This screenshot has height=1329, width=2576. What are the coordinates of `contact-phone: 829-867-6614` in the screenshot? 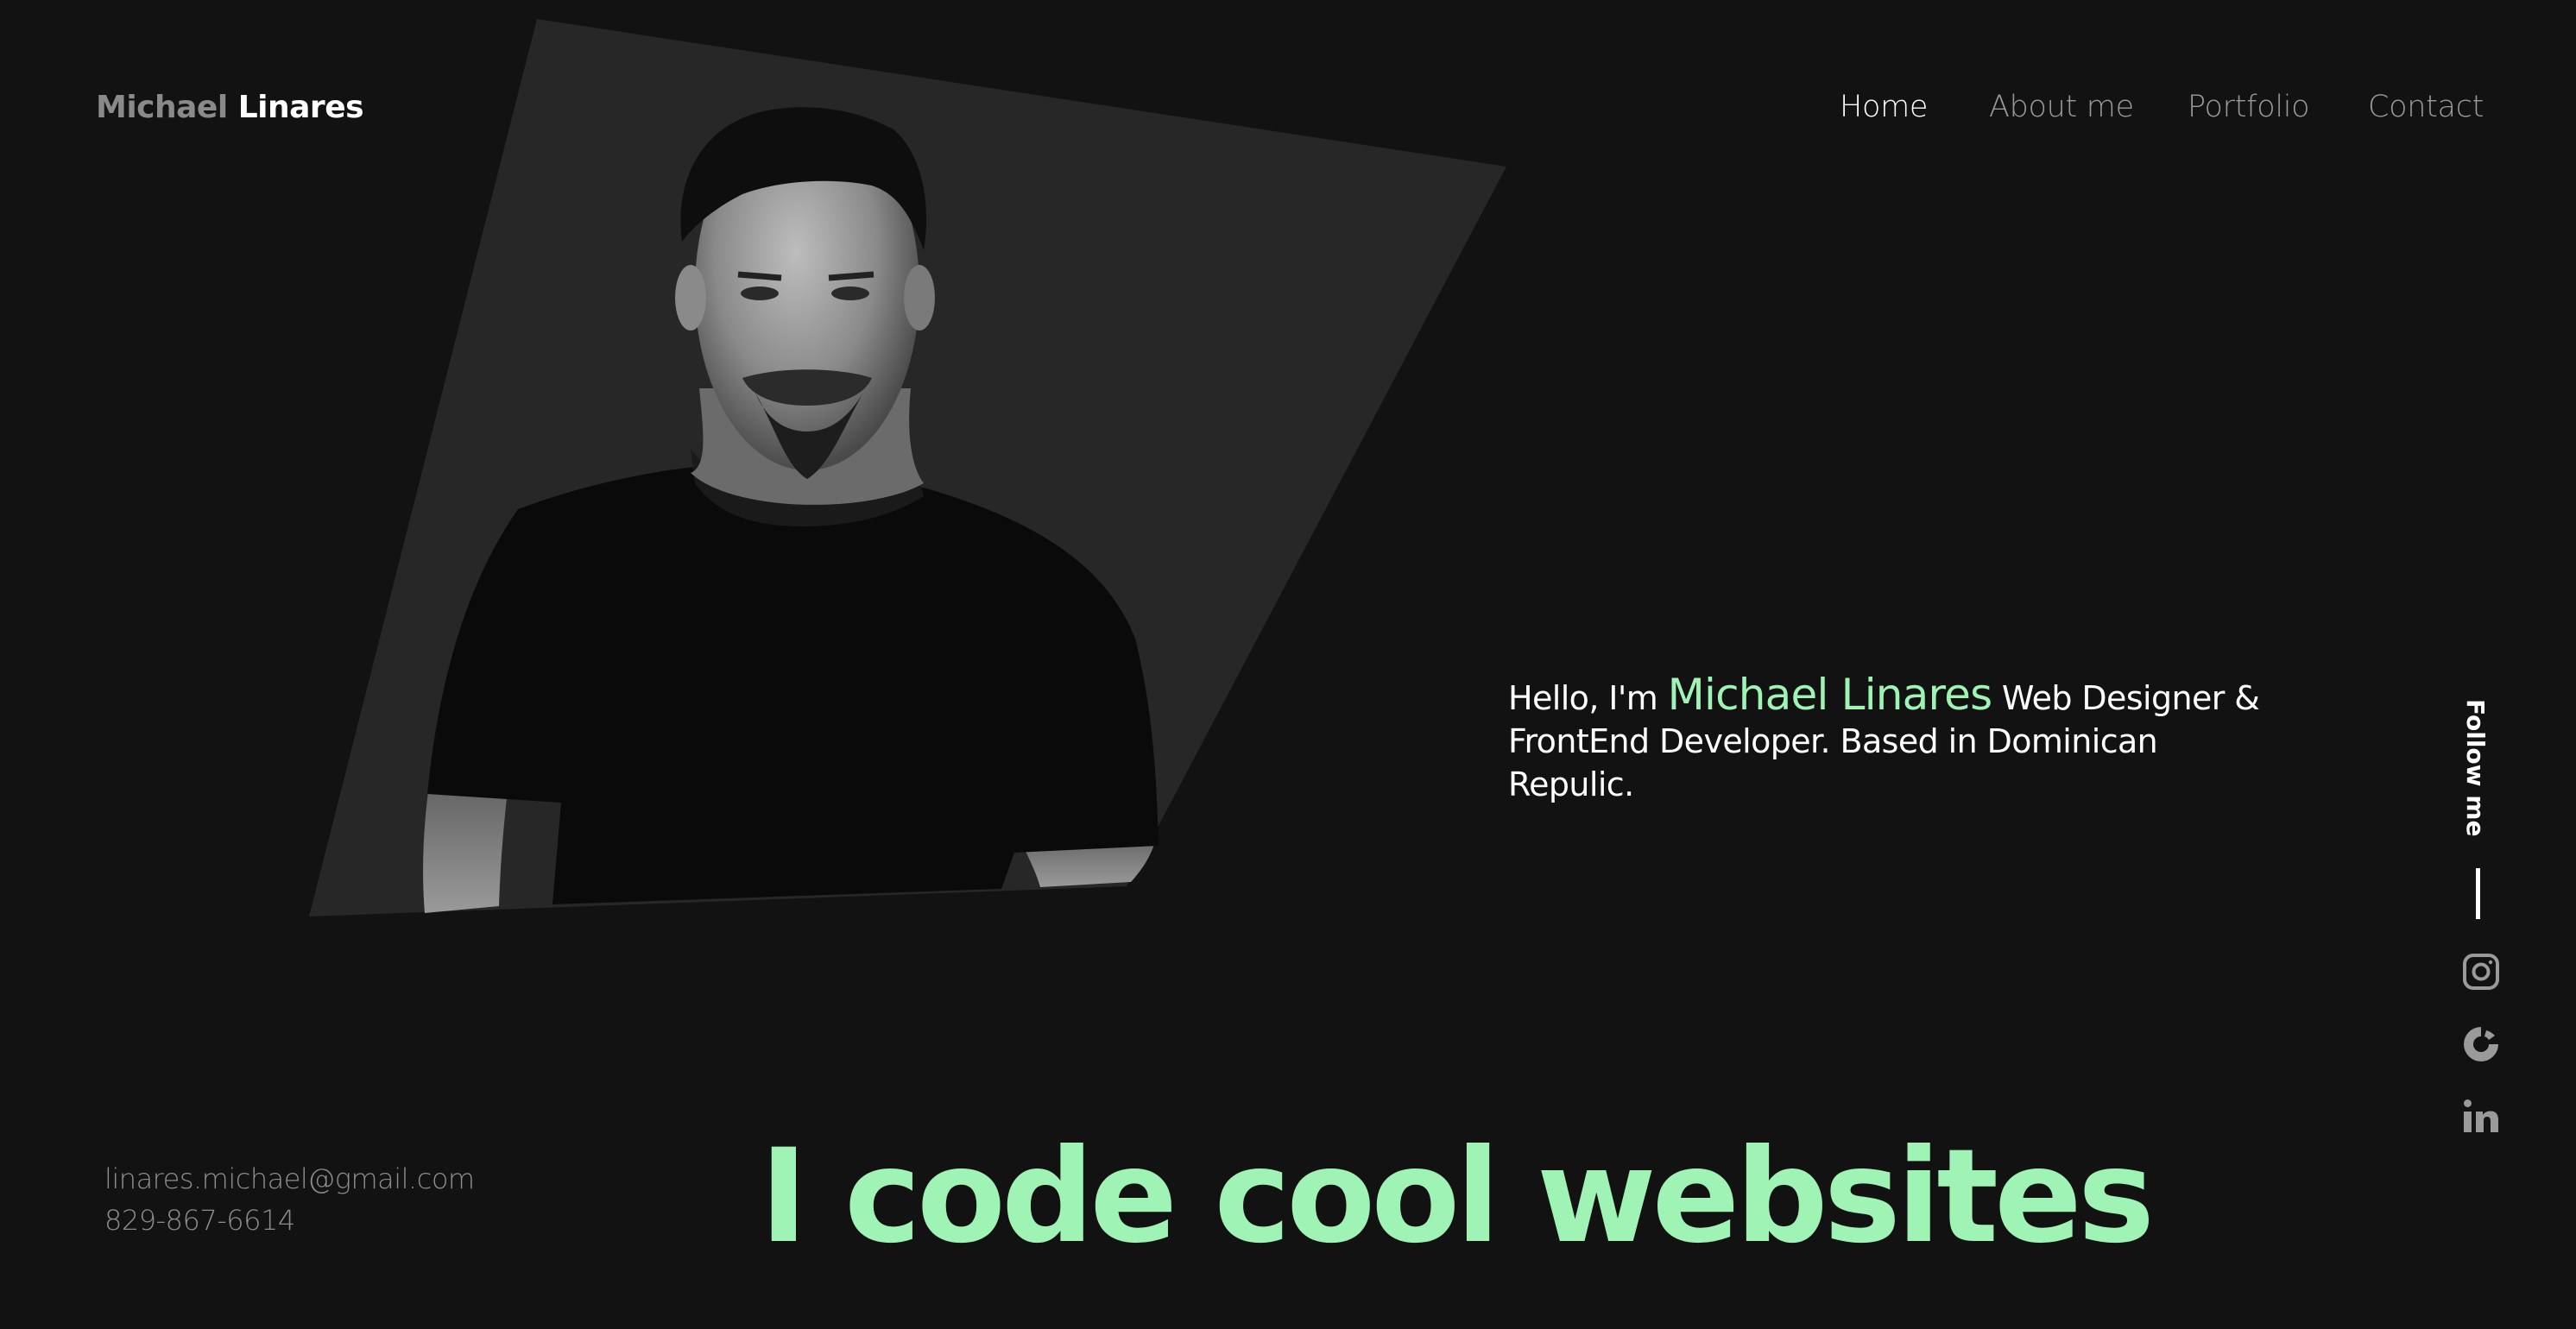 It's located at (289, 1220).